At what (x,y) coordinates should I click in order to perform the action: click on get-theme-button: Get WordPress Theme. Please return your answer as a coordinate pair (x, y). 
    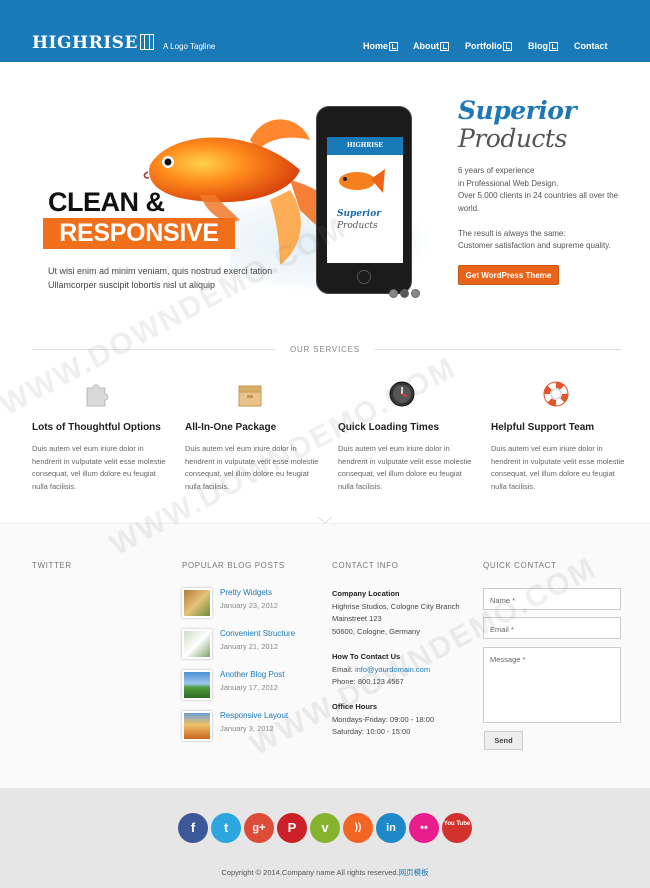
    Looking at the image, I should click on (508, 275).